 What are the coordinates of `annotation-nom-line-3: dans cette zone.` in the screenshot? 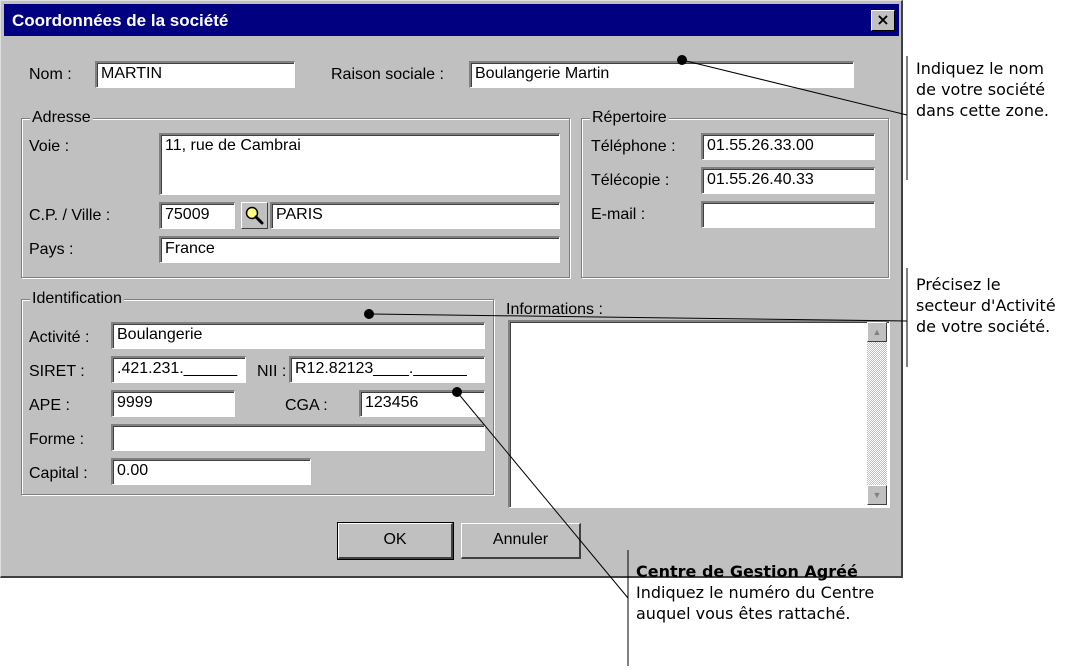 It's located at (982, 110).